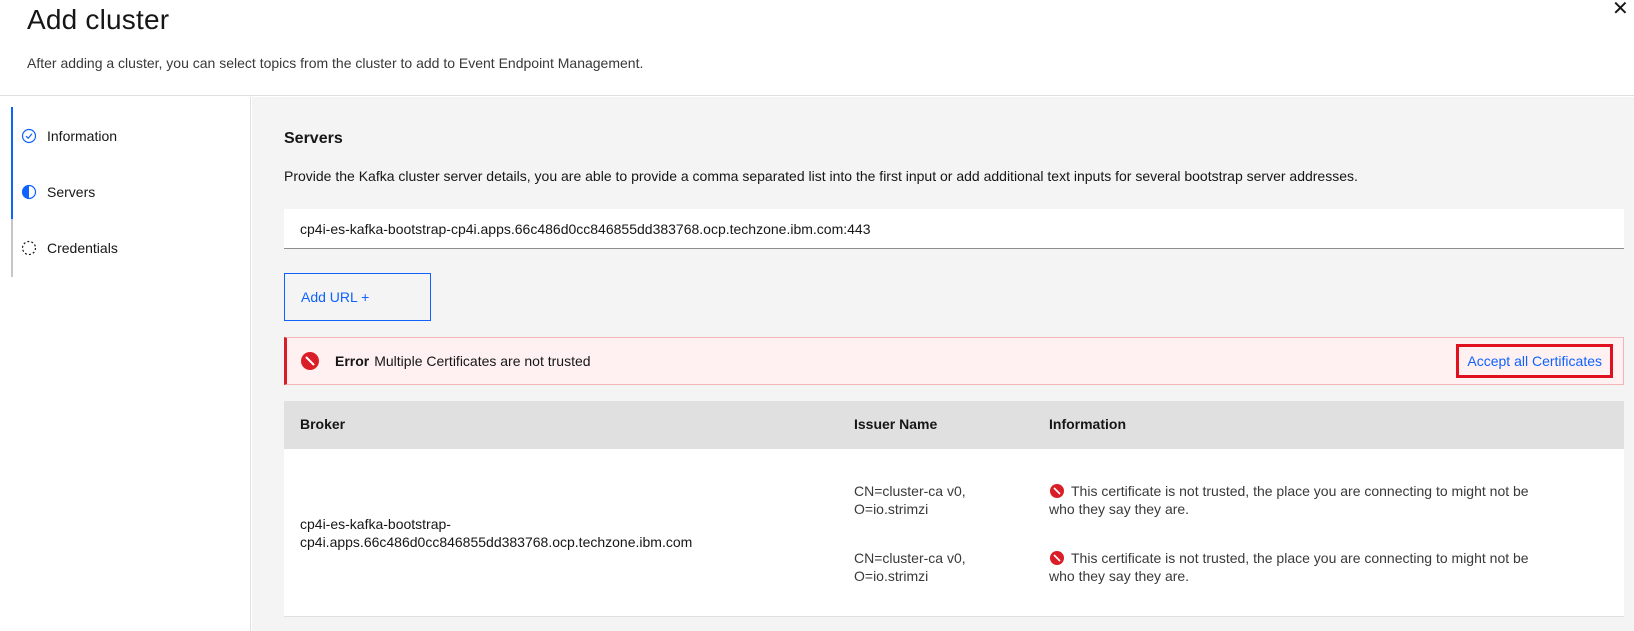  I want to click on add-url-button: Add URL +, so click(357, 297).